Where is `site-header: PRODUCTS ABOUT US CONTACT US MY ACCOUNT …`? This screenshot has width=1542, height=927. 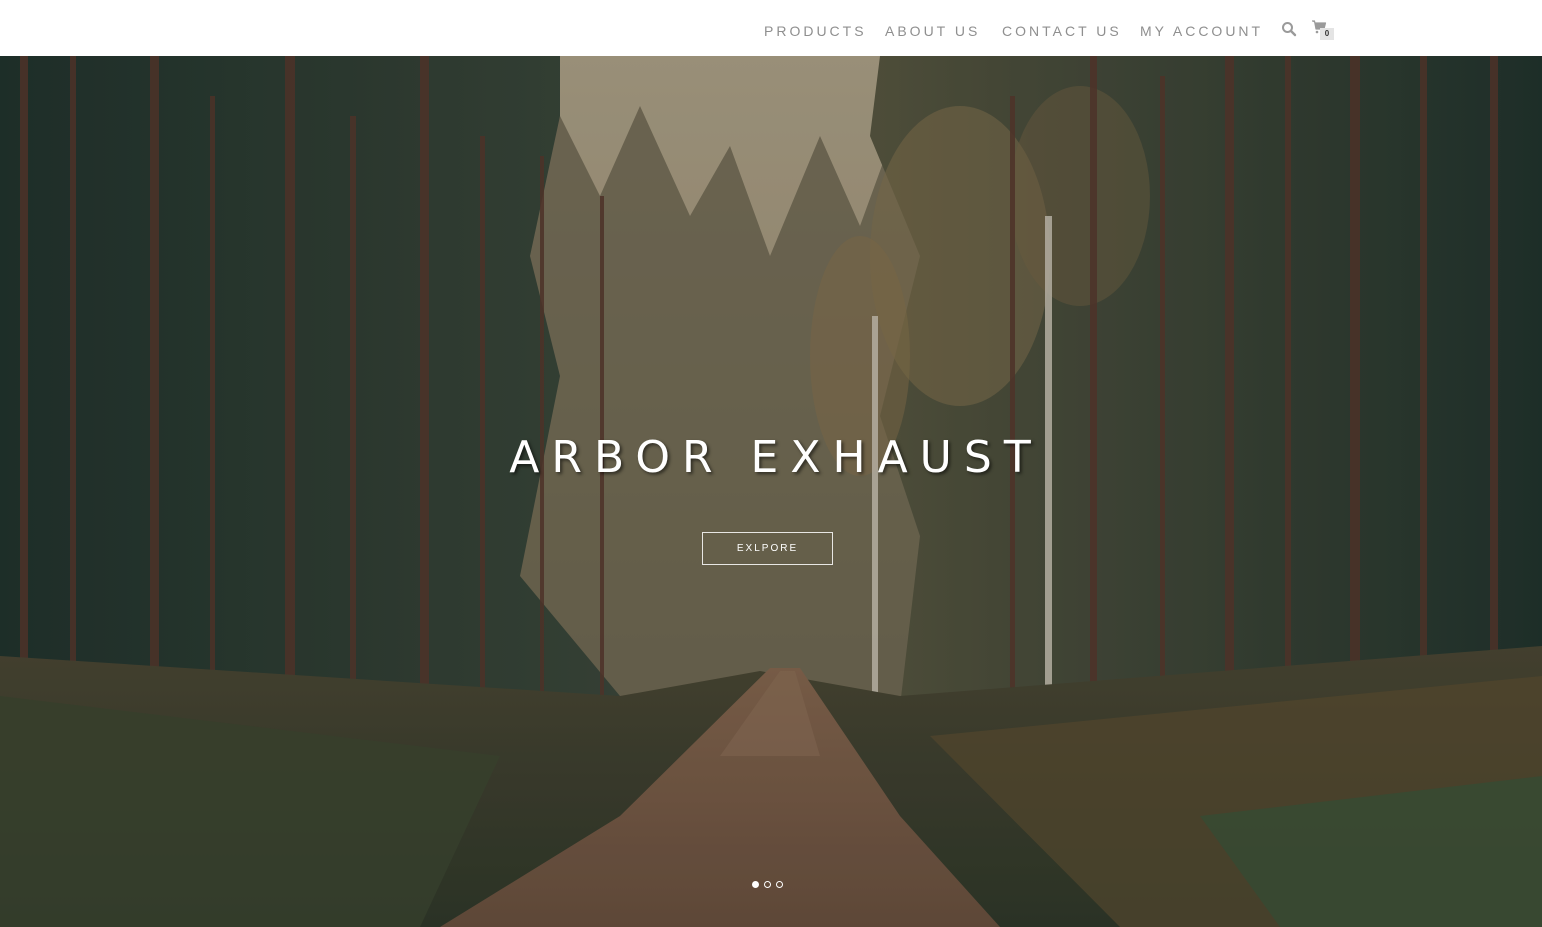
site-header: PRODUCTS ABOUT US CONTACT US MY ACCOUNT … is located at coordinates (771, 28).